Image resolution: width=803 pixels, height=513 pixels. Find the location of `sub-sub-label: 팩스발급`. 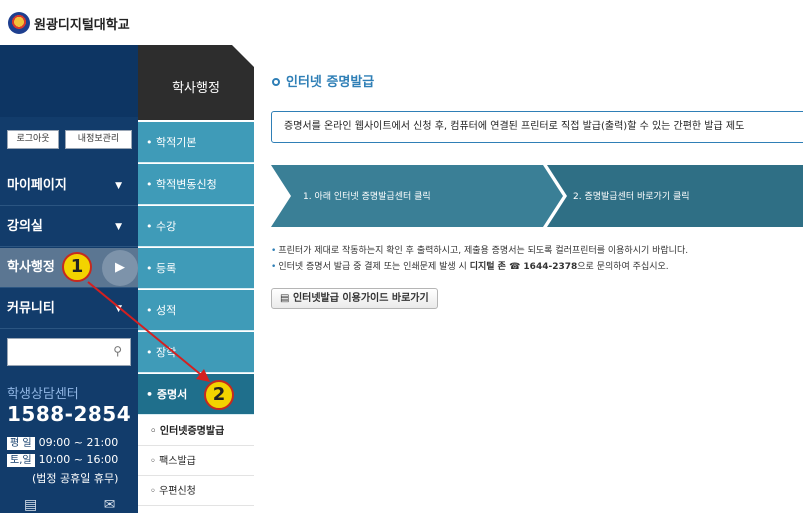

sub-sub-label: 팩스발급 is located at coordinates (177, 461).